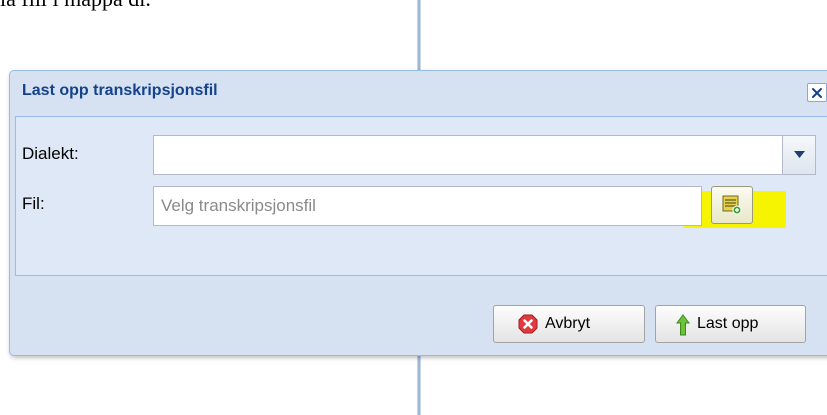  I want to click on browse-file-button, so click(732, 205).